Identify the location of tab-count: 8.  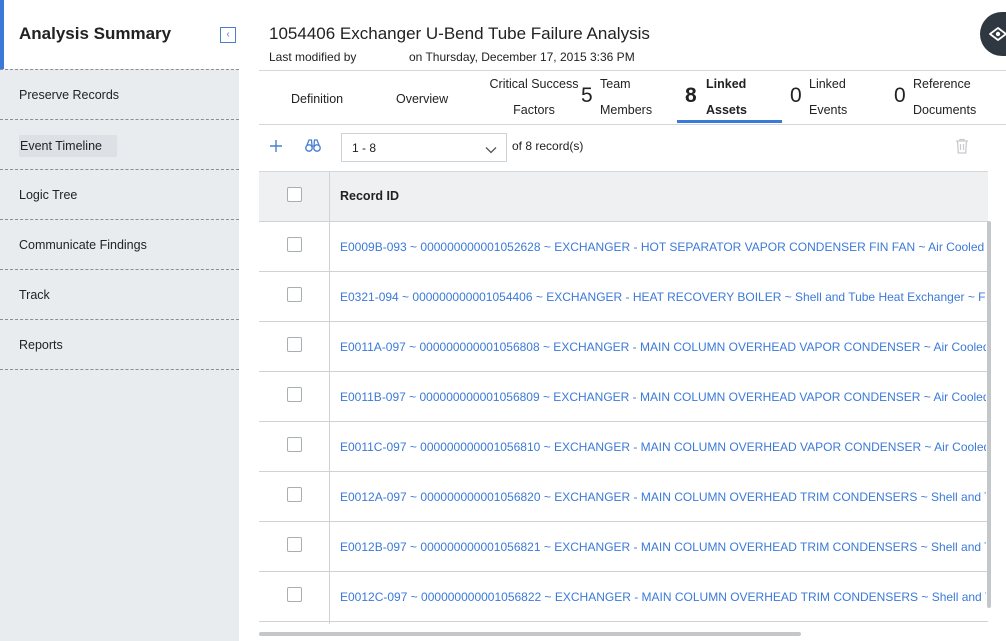
(691, 95).